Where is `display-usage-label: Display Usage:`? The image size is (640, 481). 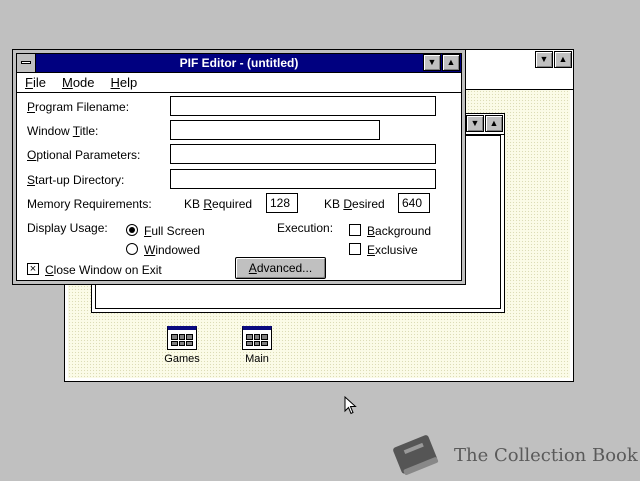
display-usage-label: Display Usage: is located at coordinates (67, 228).